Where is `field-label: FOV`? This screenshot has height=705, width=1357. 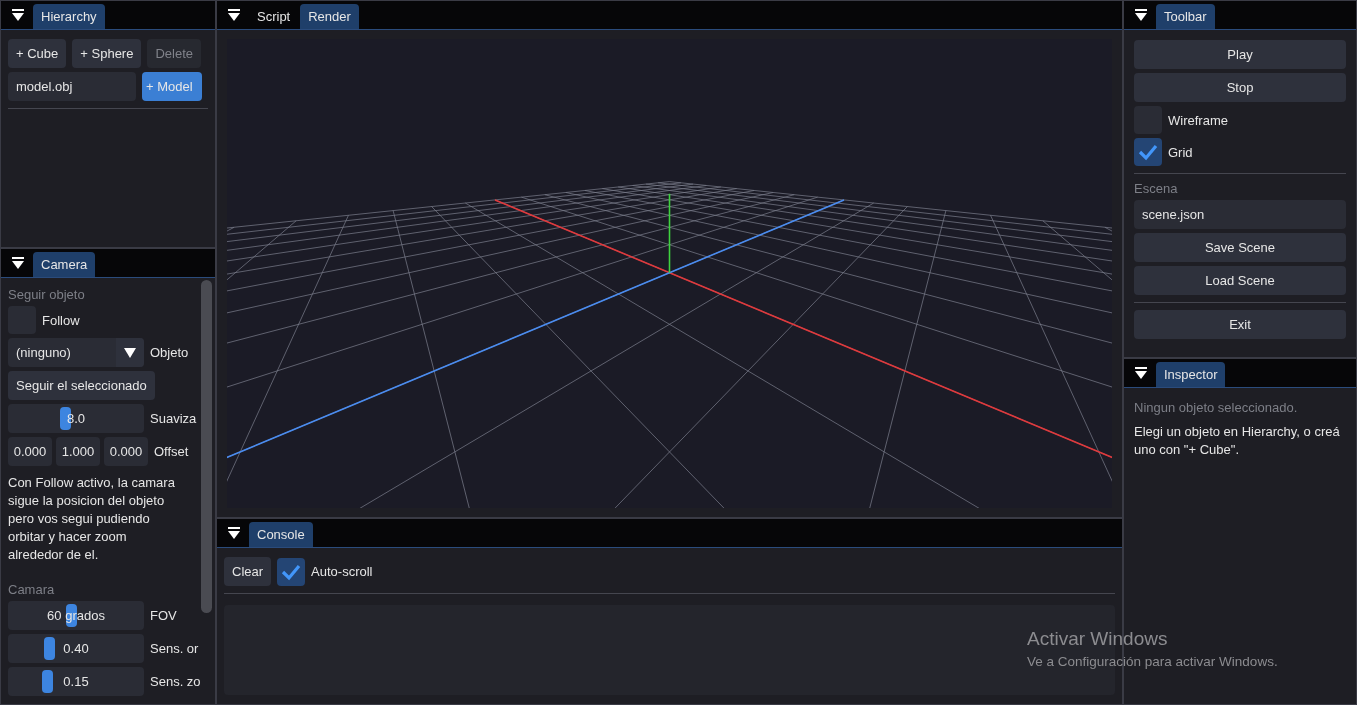 field-label: FOV is located at coordinates (163, 615).